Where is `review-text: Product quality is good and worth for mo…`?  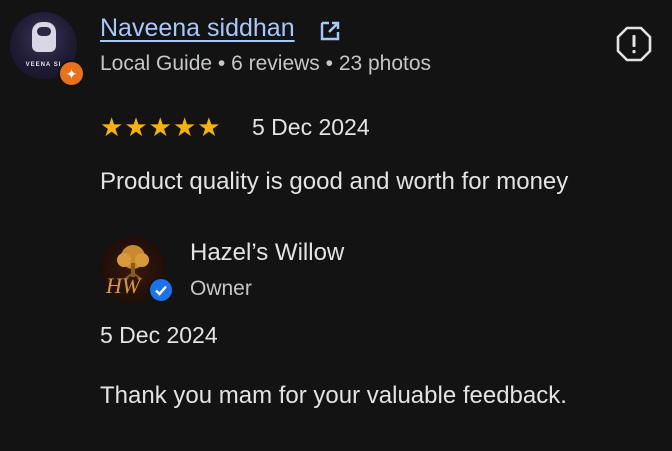 review-text: Product quality is good and worth for mo… is located at coordinates (334, 181).